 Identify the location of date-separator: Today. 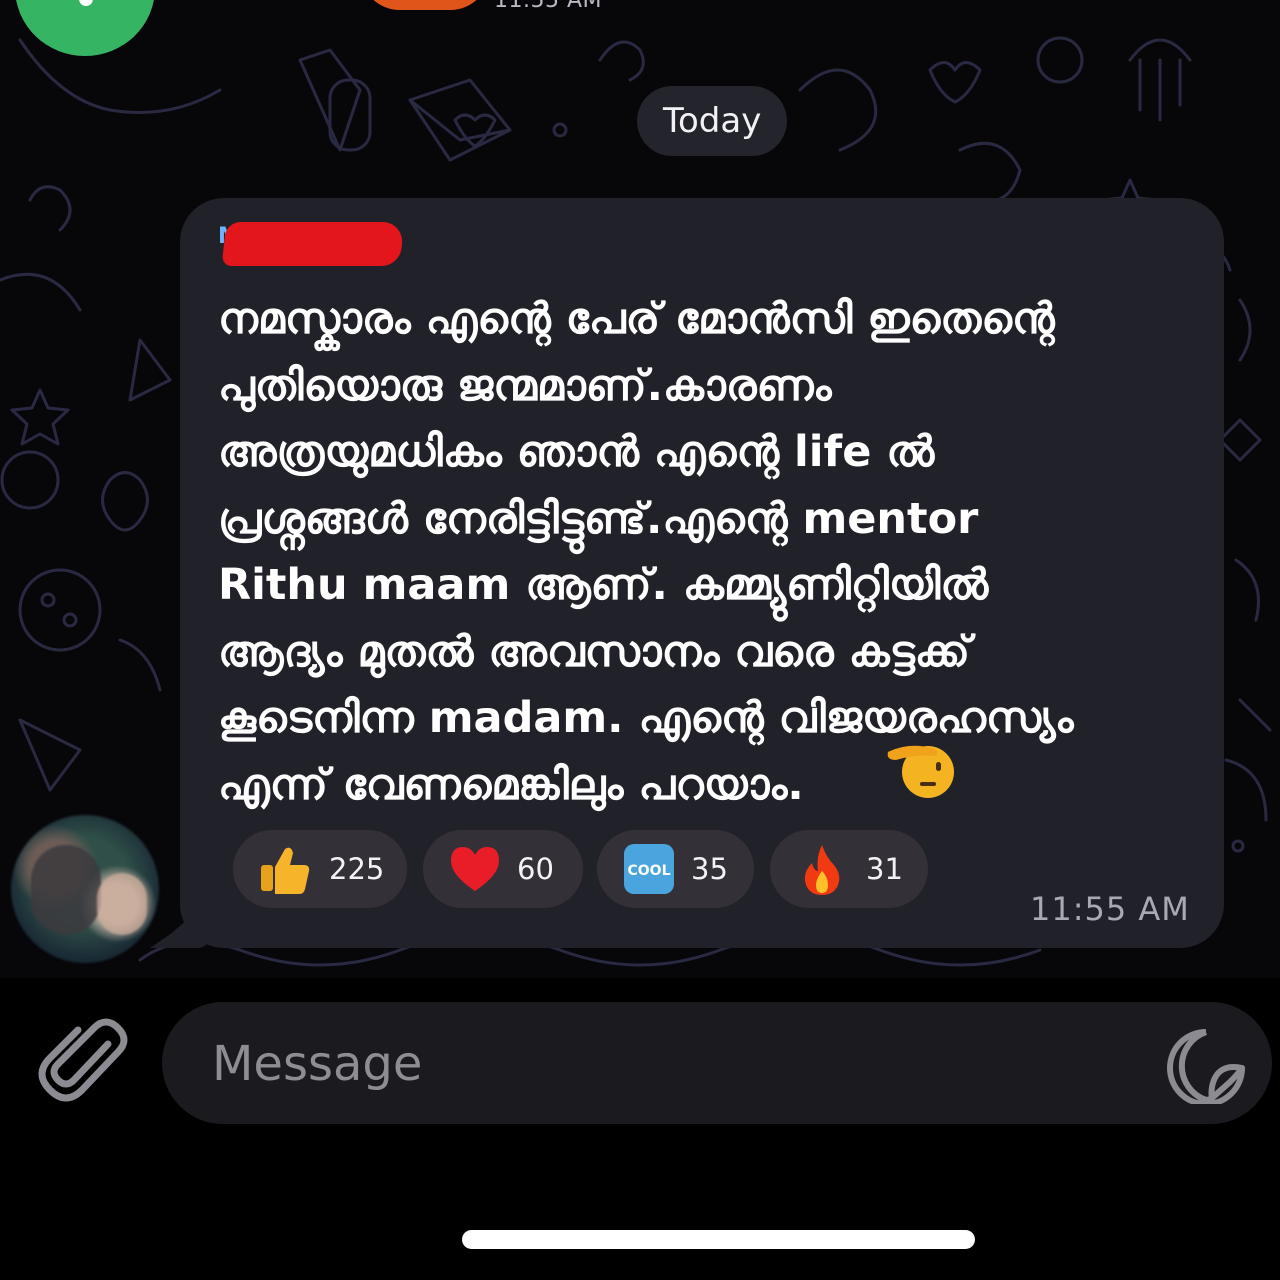
(712, 121).